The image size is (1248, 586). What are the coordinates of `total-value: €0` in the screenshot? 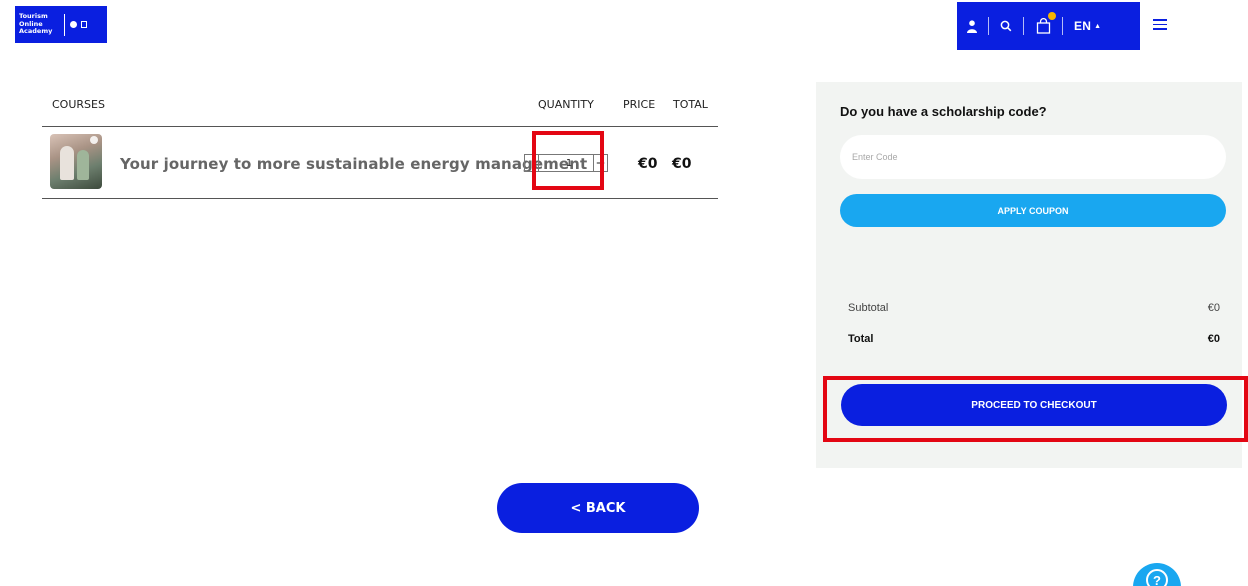 It's located at (1213, 339).